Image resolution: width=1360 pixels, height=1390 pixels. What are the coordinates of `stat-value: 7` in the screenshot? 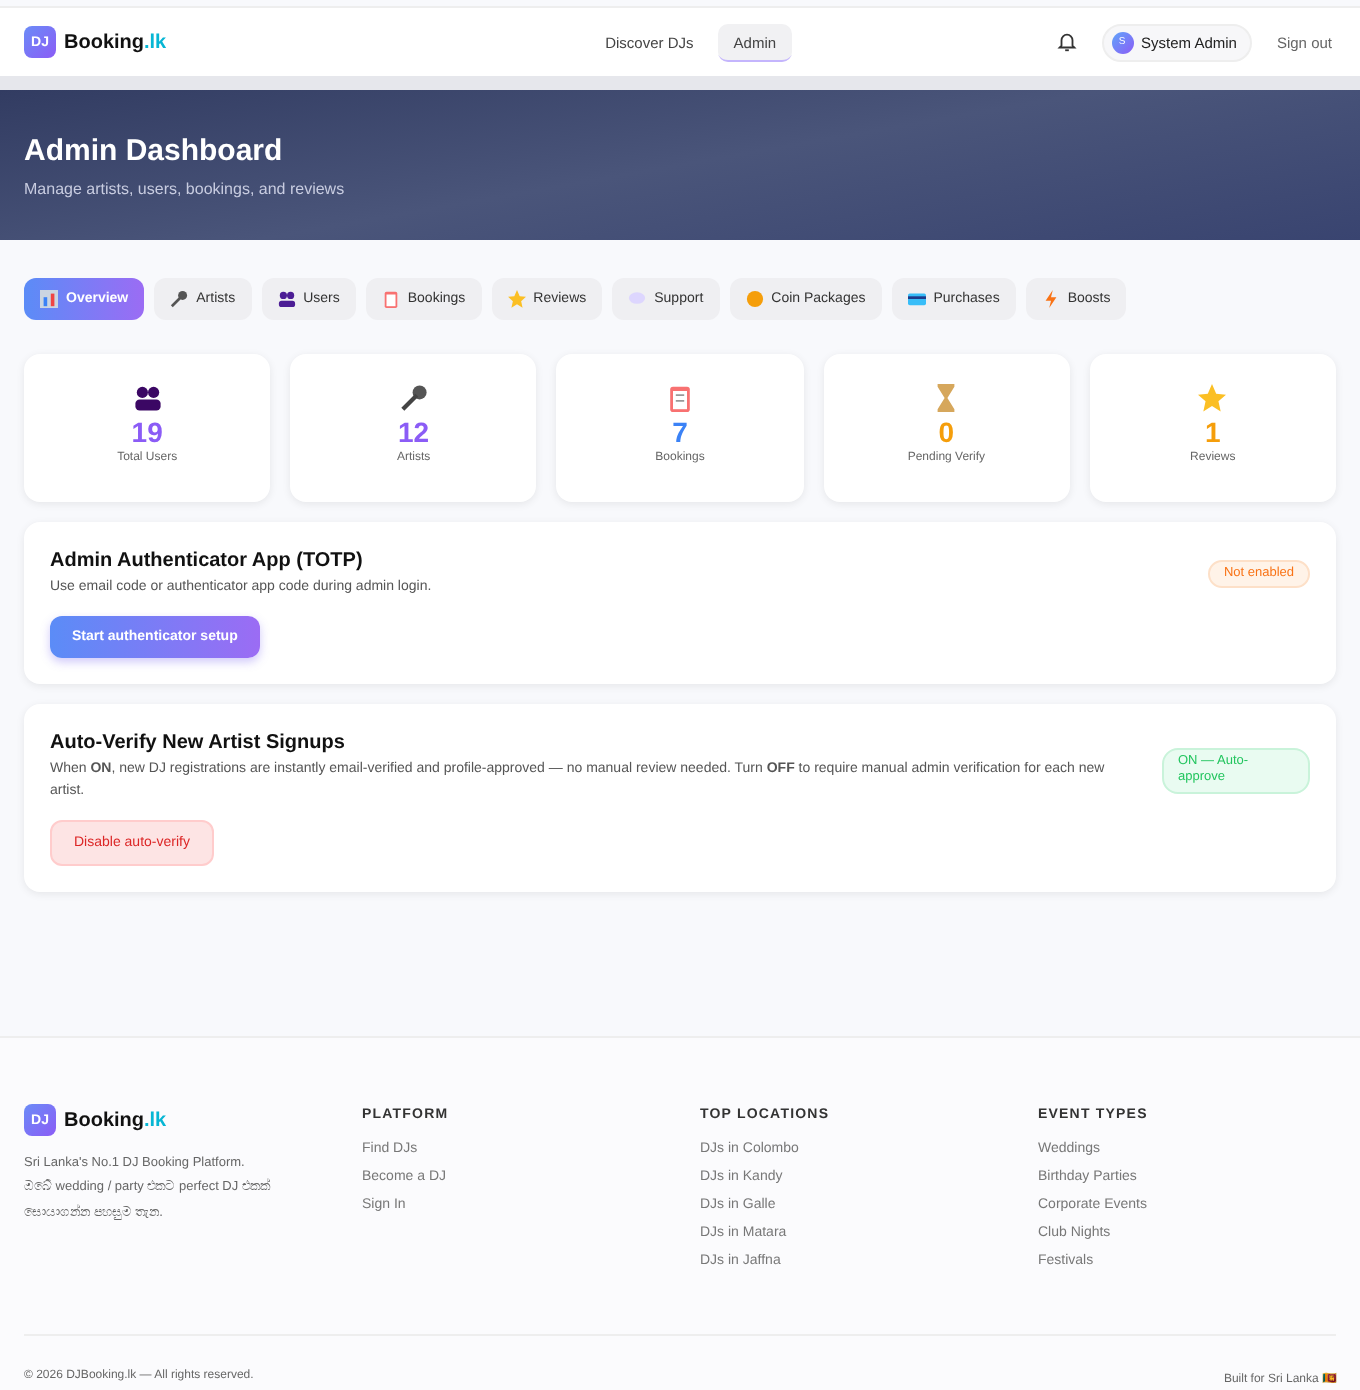 It's located at (680, 432).